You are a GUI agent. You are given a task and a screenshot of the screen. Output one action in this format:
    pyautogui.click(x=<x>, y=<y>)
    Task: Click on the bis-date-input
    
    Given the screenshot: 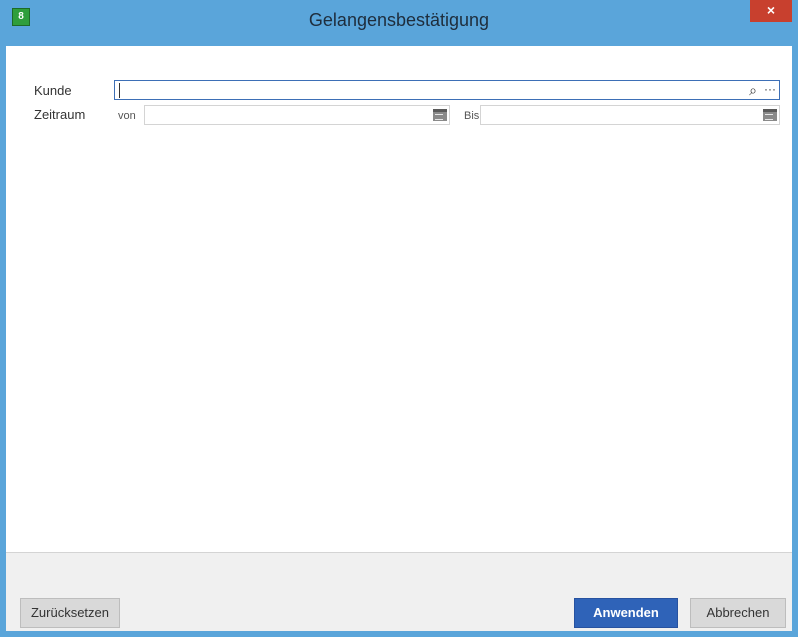 What is the action you would take?
    pyautogui.click(x=630, y=115)
    